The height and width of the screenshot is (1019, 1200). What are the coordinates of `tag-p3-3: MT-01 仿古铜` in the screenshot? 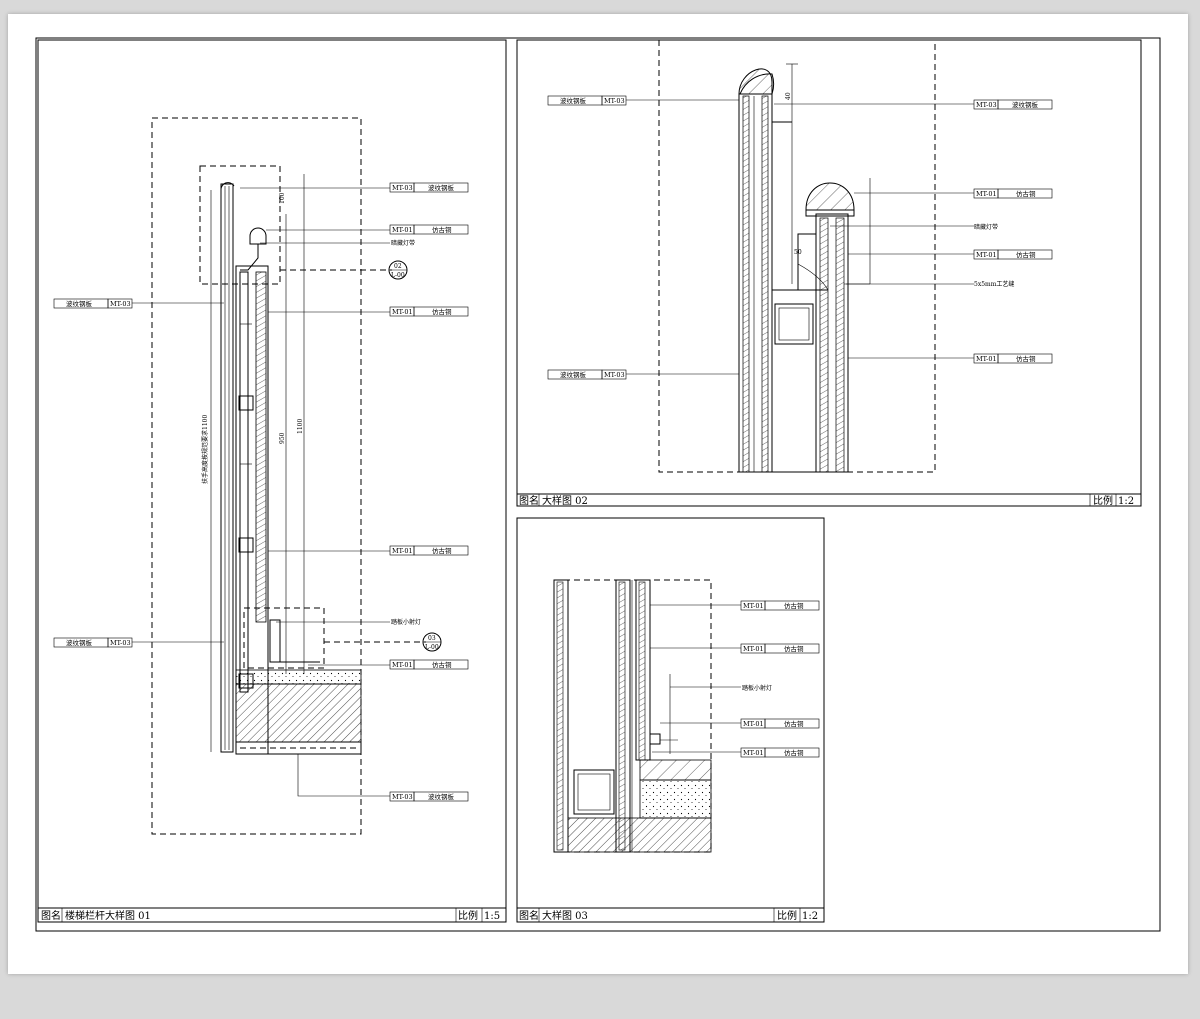 It's located at (780, 723).